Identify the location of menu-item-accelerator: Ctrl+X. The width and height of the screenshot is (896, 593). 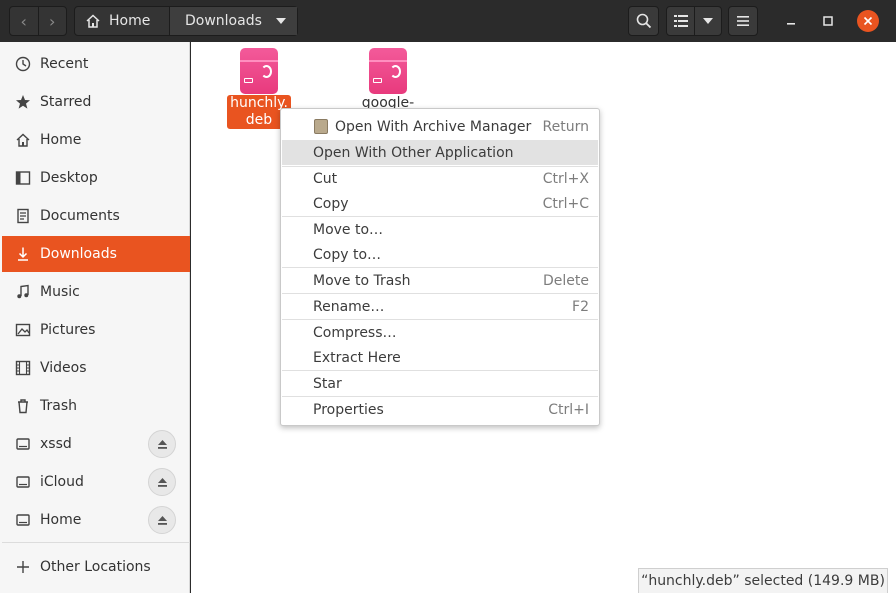
(565, 178).